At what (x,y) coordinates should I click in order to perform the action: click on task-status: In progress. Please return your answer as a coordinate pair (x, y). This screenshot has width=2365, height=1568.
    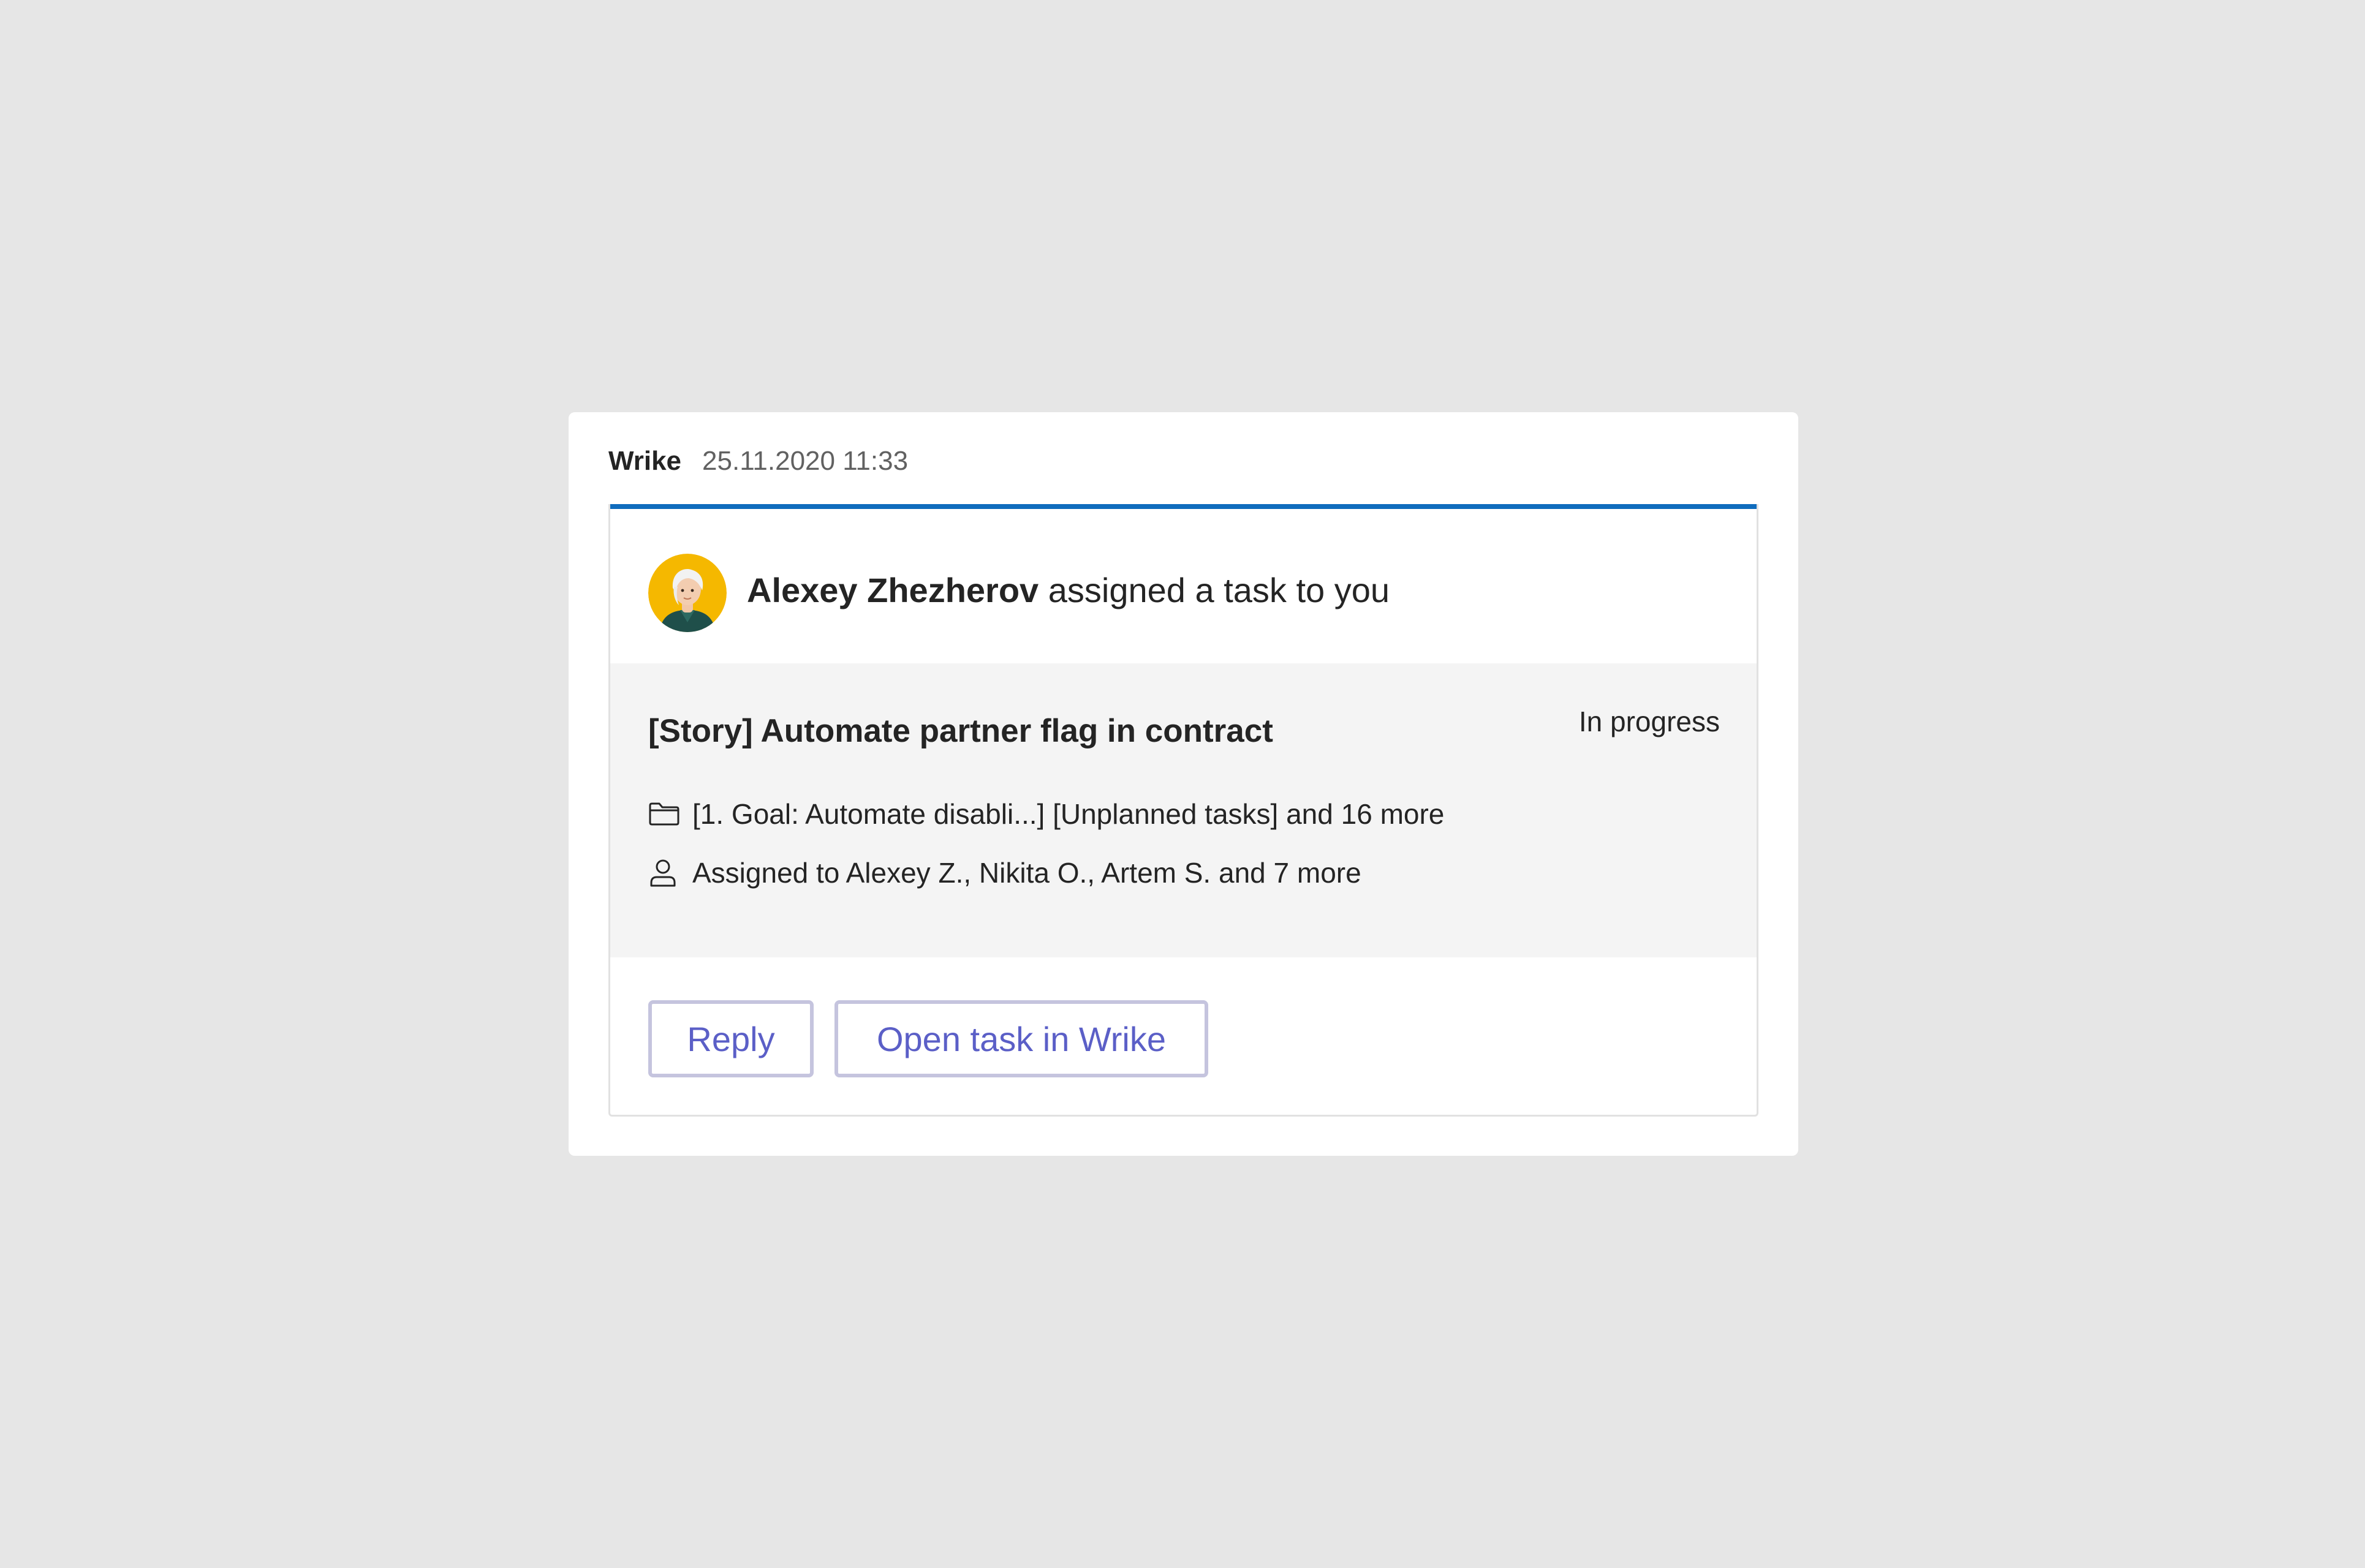
    Looking at the image, I should click on (1649, 722).